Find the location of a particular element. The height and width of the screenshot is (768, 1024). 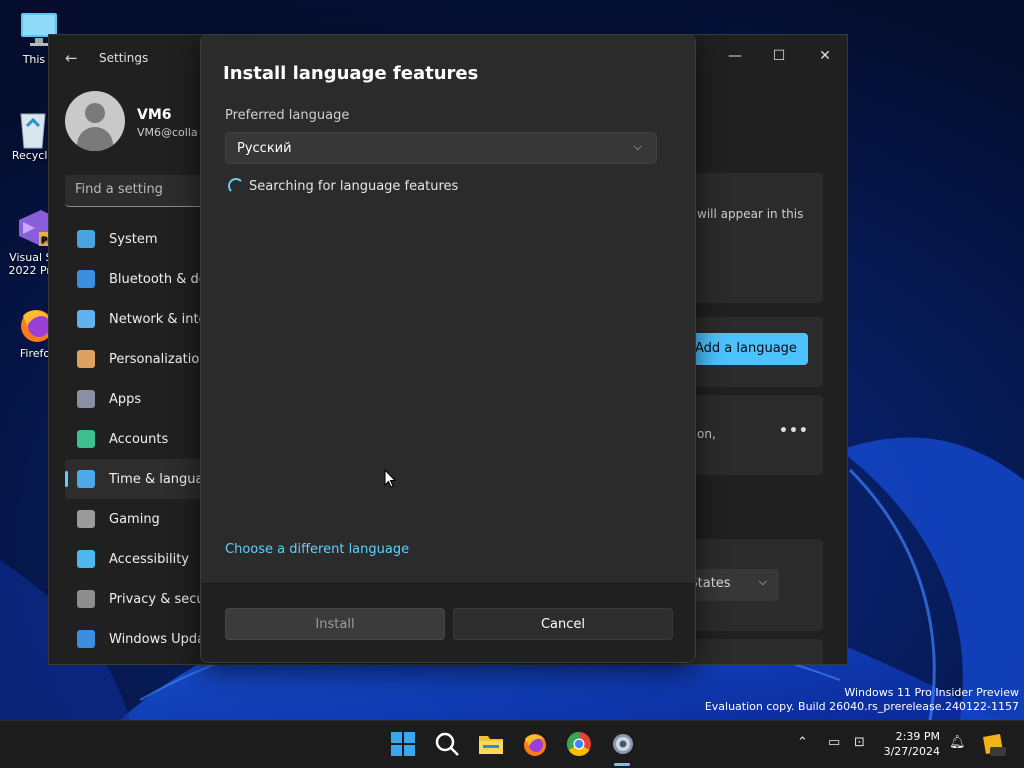

taskbar-clock: 2:39 PM 3/27/2024 is located at coordinates (910, 744).